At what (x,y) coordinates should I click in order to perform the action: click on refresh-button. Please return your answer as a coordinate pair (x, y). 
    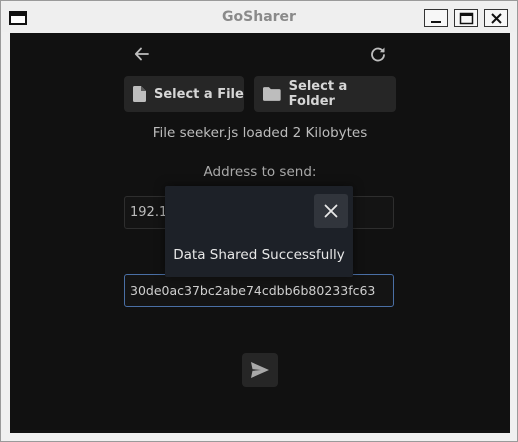
    Looking at the image, I should click on (378, 54).